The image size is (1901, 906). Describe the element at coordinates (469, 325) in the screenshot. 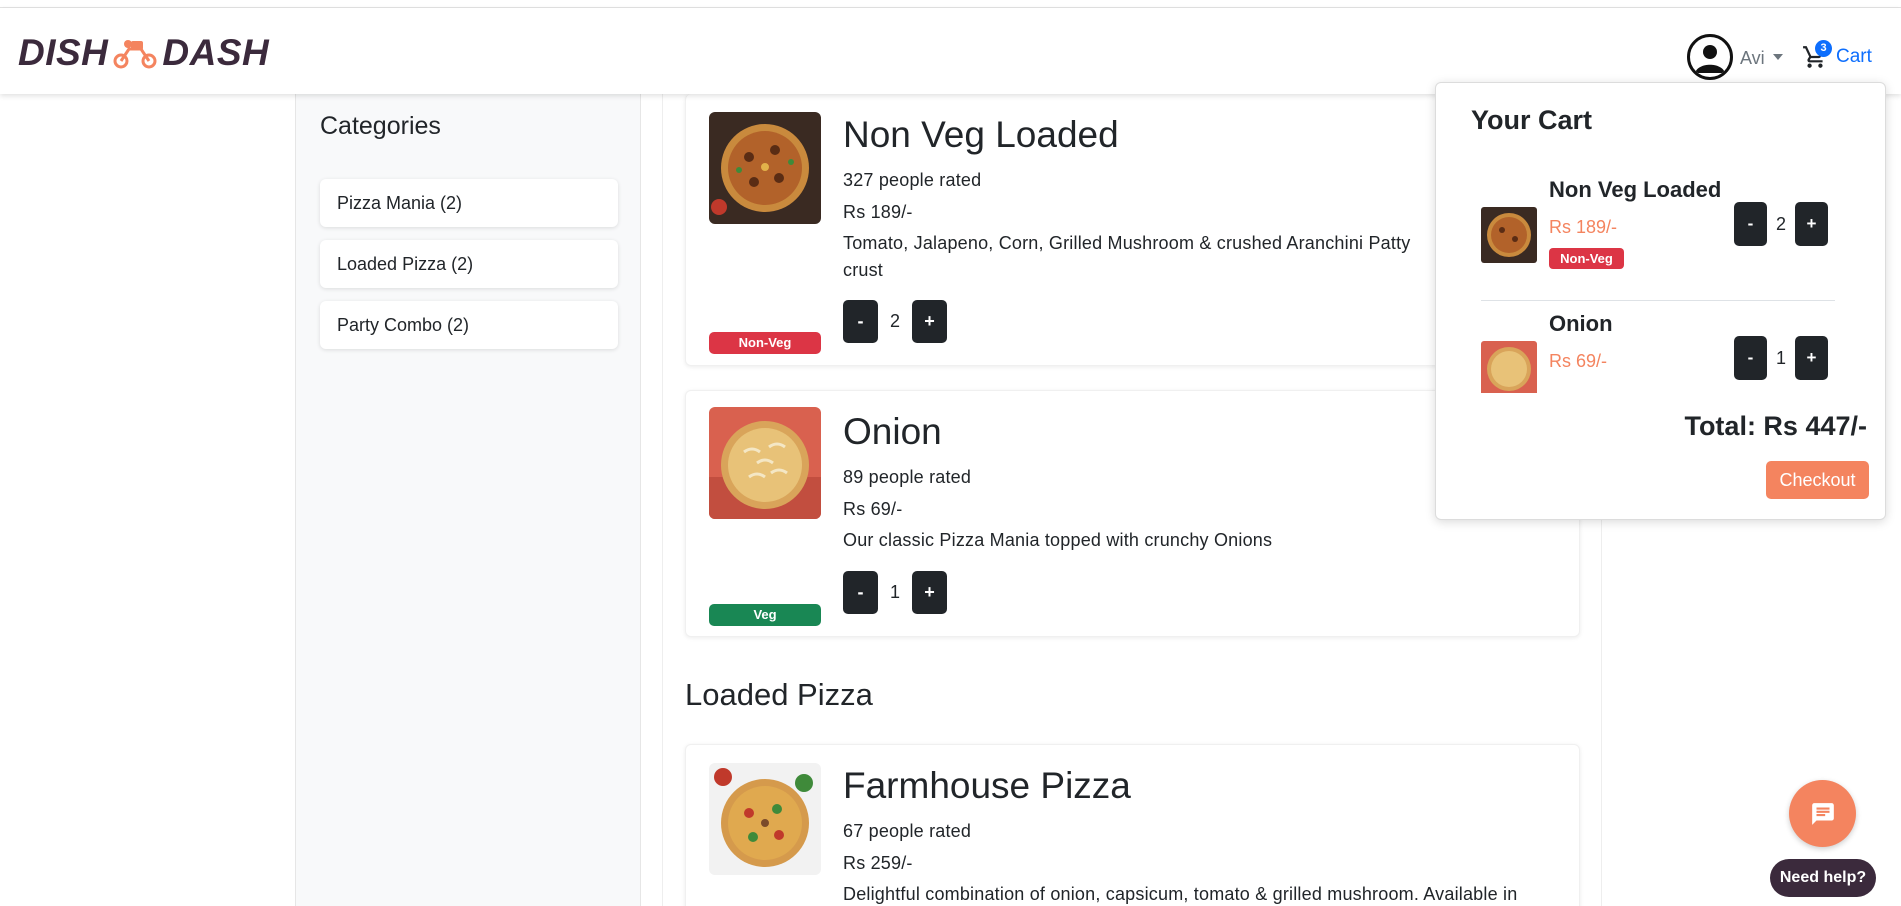

I see `category-item-party-combo: Party Combo (2)` at that location.